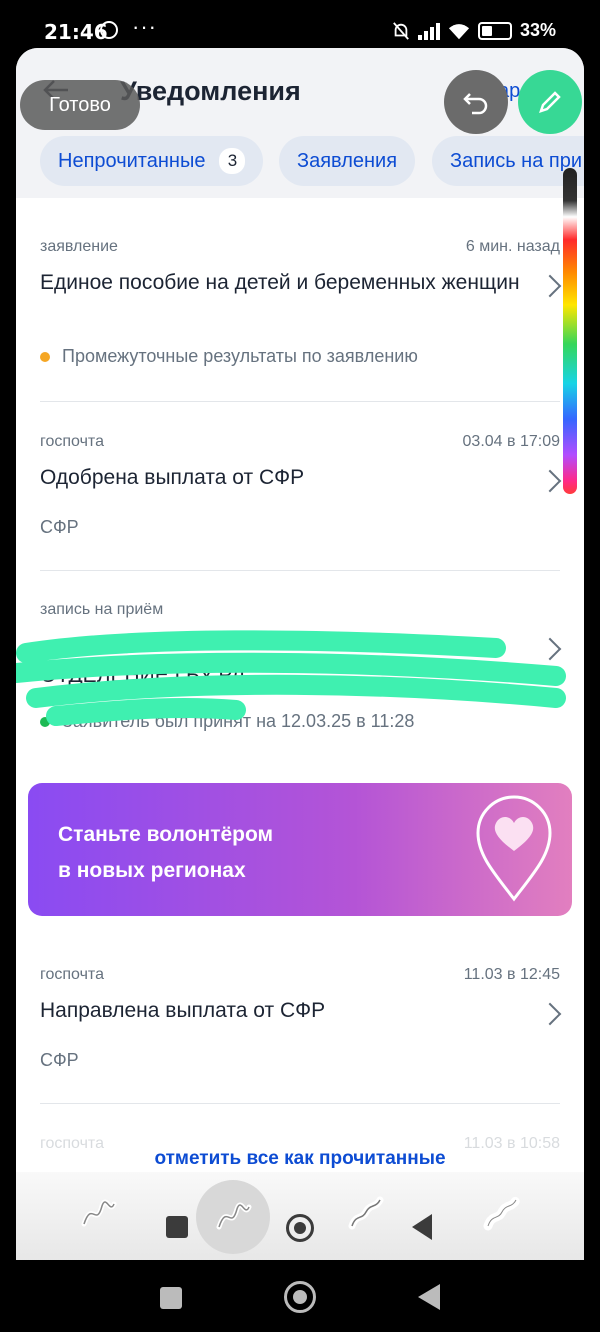 The image size is (600, 1332). I want to click on banner-text: Станьте волонтёром в новых регионах, so click(165, 853).